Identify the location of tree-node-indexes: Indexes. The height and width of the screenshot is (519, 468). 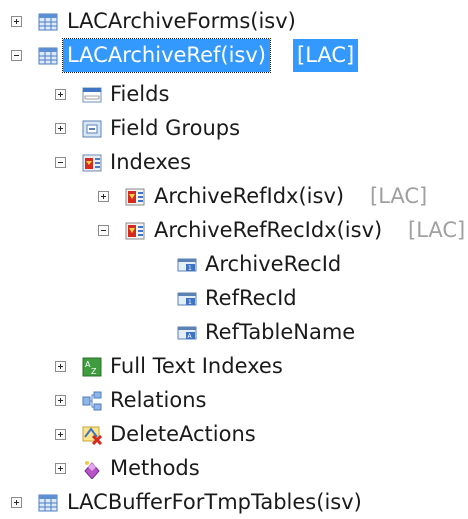
(234, 162).